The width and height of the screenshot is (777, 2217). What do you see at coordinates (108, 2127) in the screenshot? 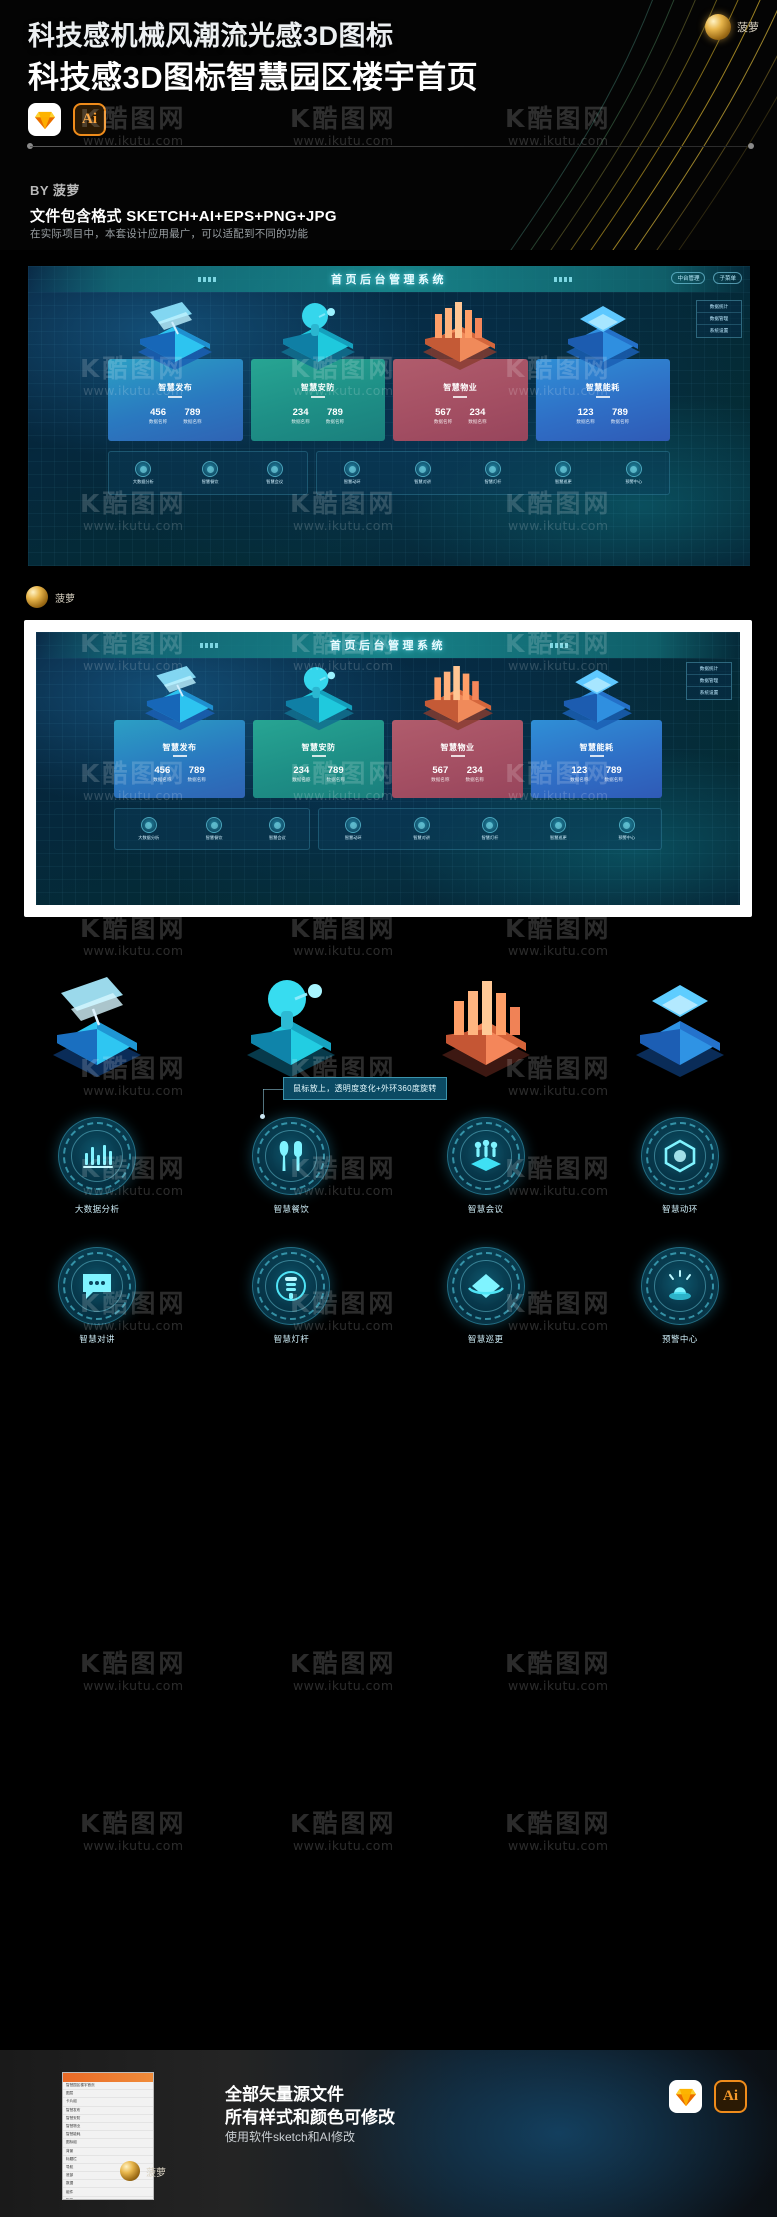
I see `layer-row: 智慧物业` at bounding box center [108, 2127].